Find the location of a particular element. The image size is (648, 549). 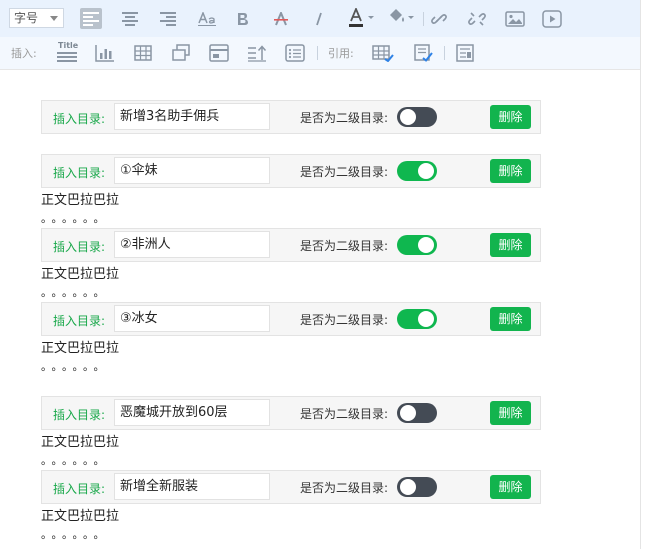

toc-title-input: ③冰女 is located at coordinates (192, 318).